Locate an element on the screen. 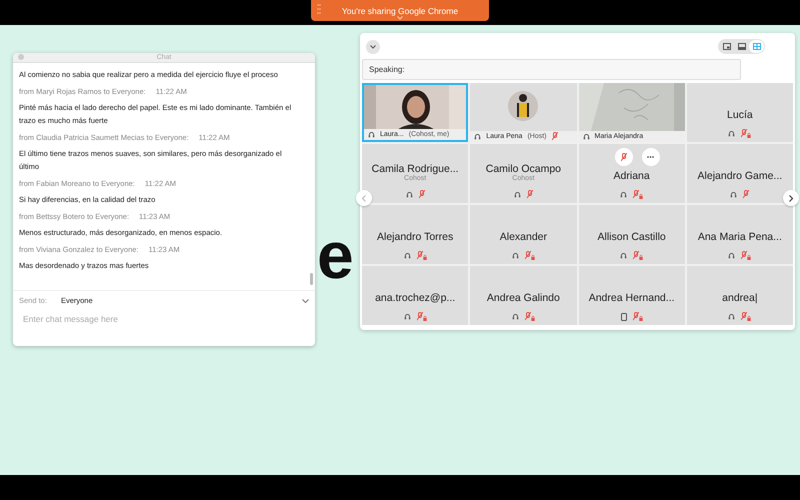 Image resolution: width=800 pixels, height=500 pixels. participant-name: Allison Castillo is located at coordinates (631, 237).